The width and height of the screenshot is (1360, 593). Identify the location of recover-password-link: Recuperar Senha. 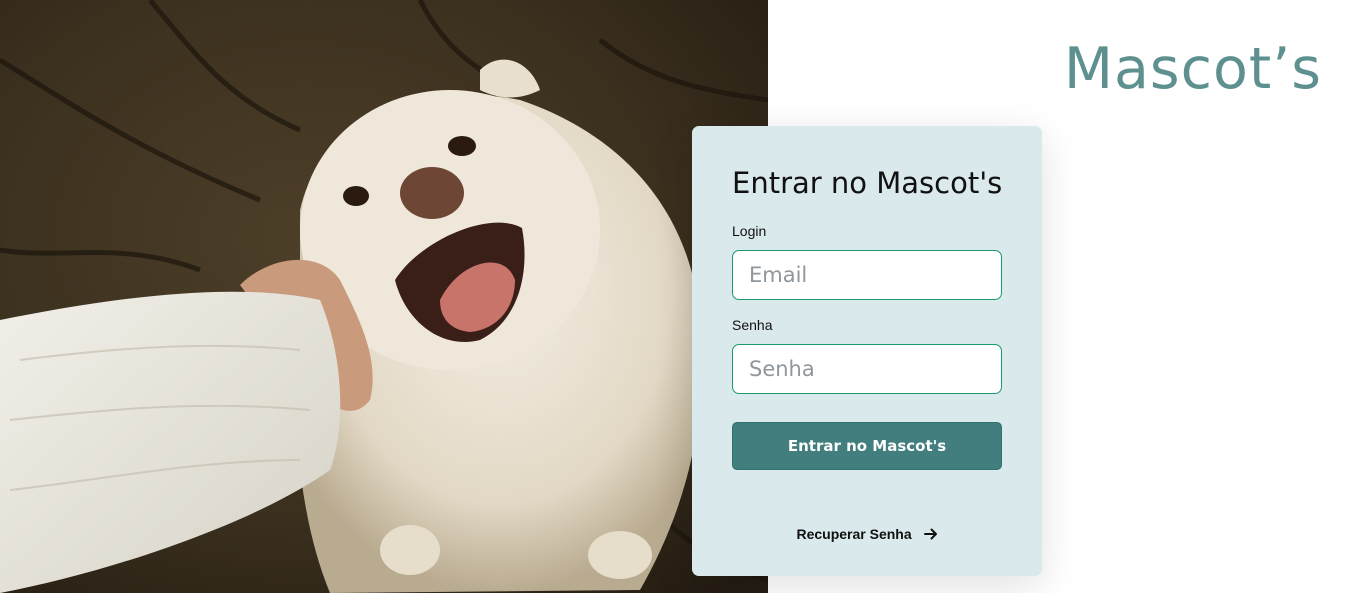
(867, 535).